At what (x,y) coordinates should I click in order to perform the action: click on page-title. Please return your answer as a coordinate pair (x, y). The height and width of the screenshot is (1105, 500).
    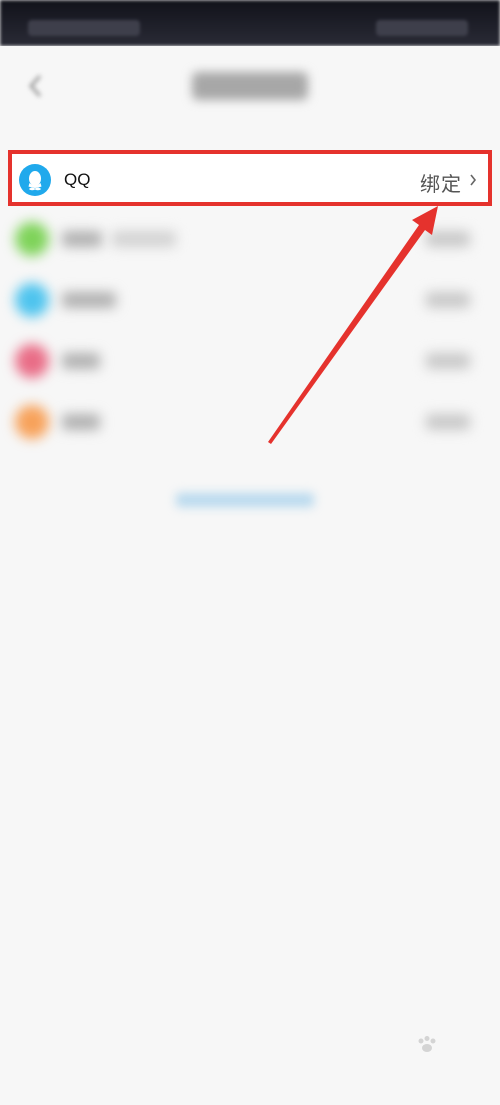
    Looking at the image, I should click on (250, 86).